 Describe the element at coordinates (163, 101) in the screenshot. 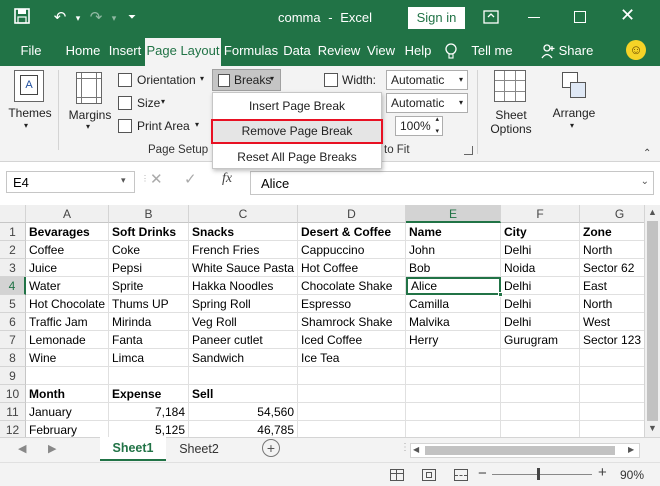

I see `size-dropdown-icon: ▾` at that location.